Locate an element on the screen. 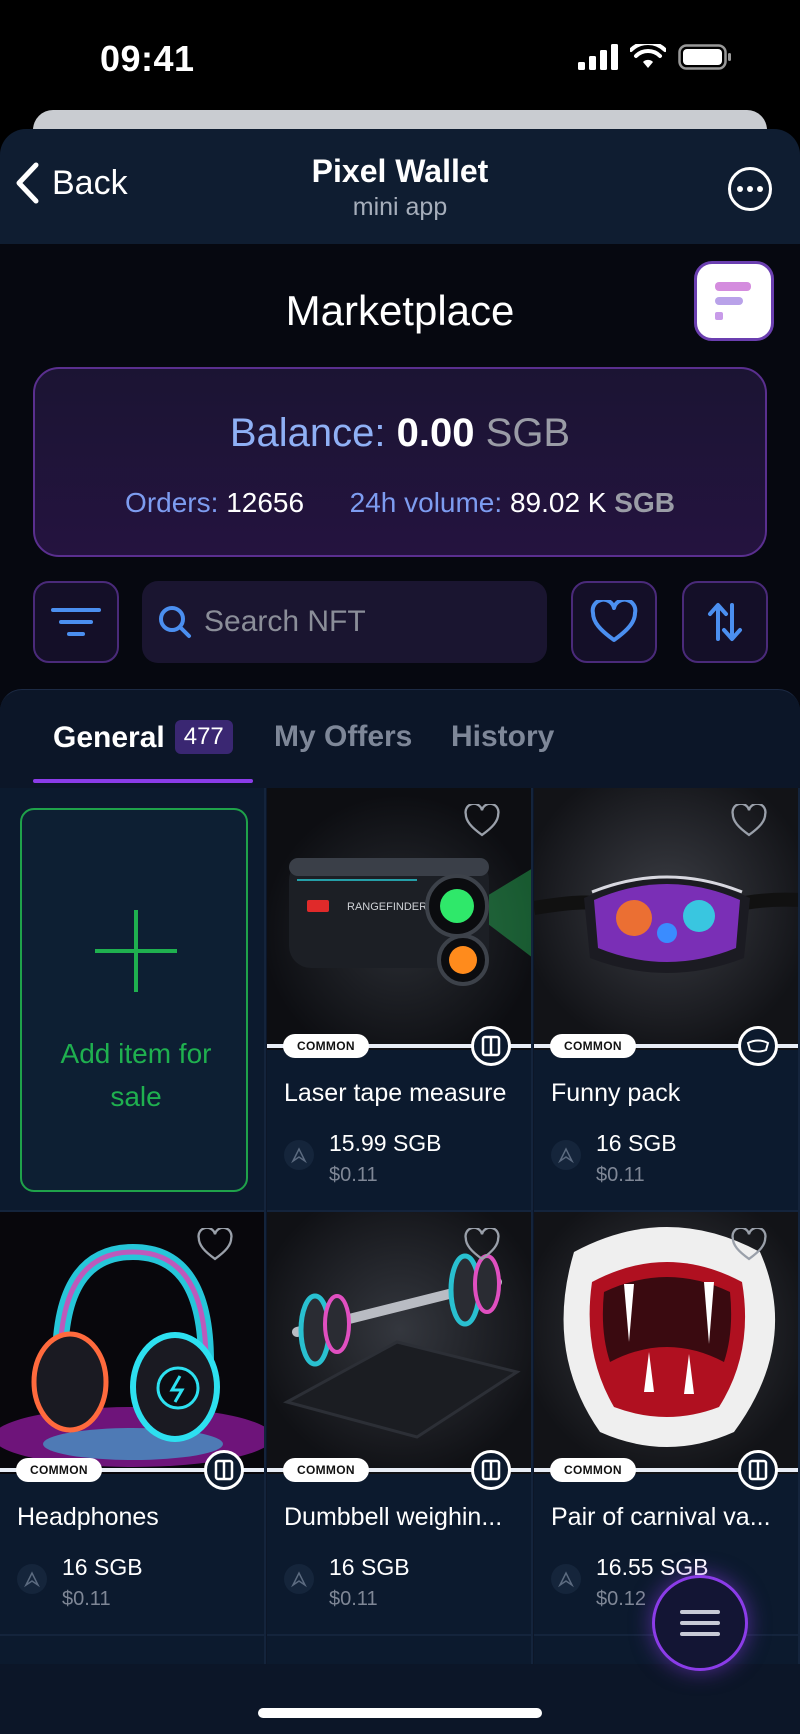 The image size is (800, 1734). tab-bar: General 477 My Offers History is located at coordinates (400, 738).